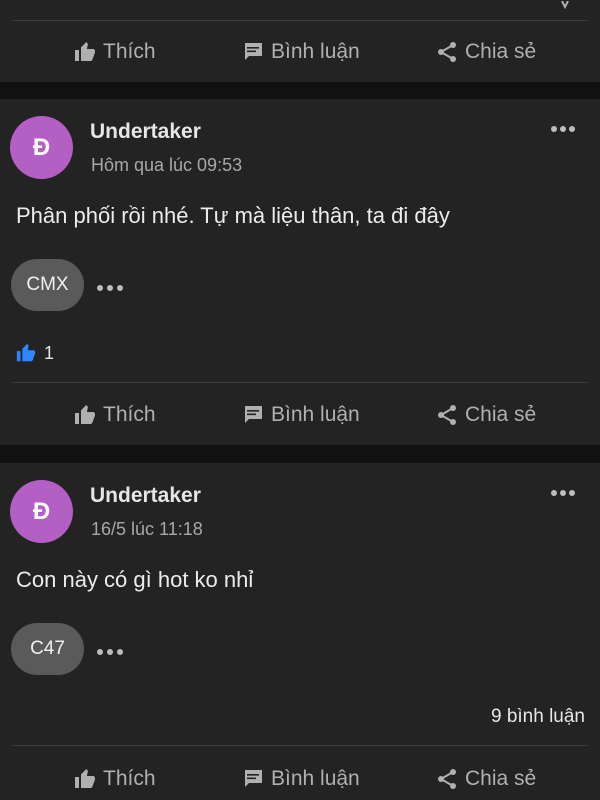 Image resolution: width=600 pixels, height=800 pixels. I want to click on stock-tag-chip: CMX, so click(47, 285).